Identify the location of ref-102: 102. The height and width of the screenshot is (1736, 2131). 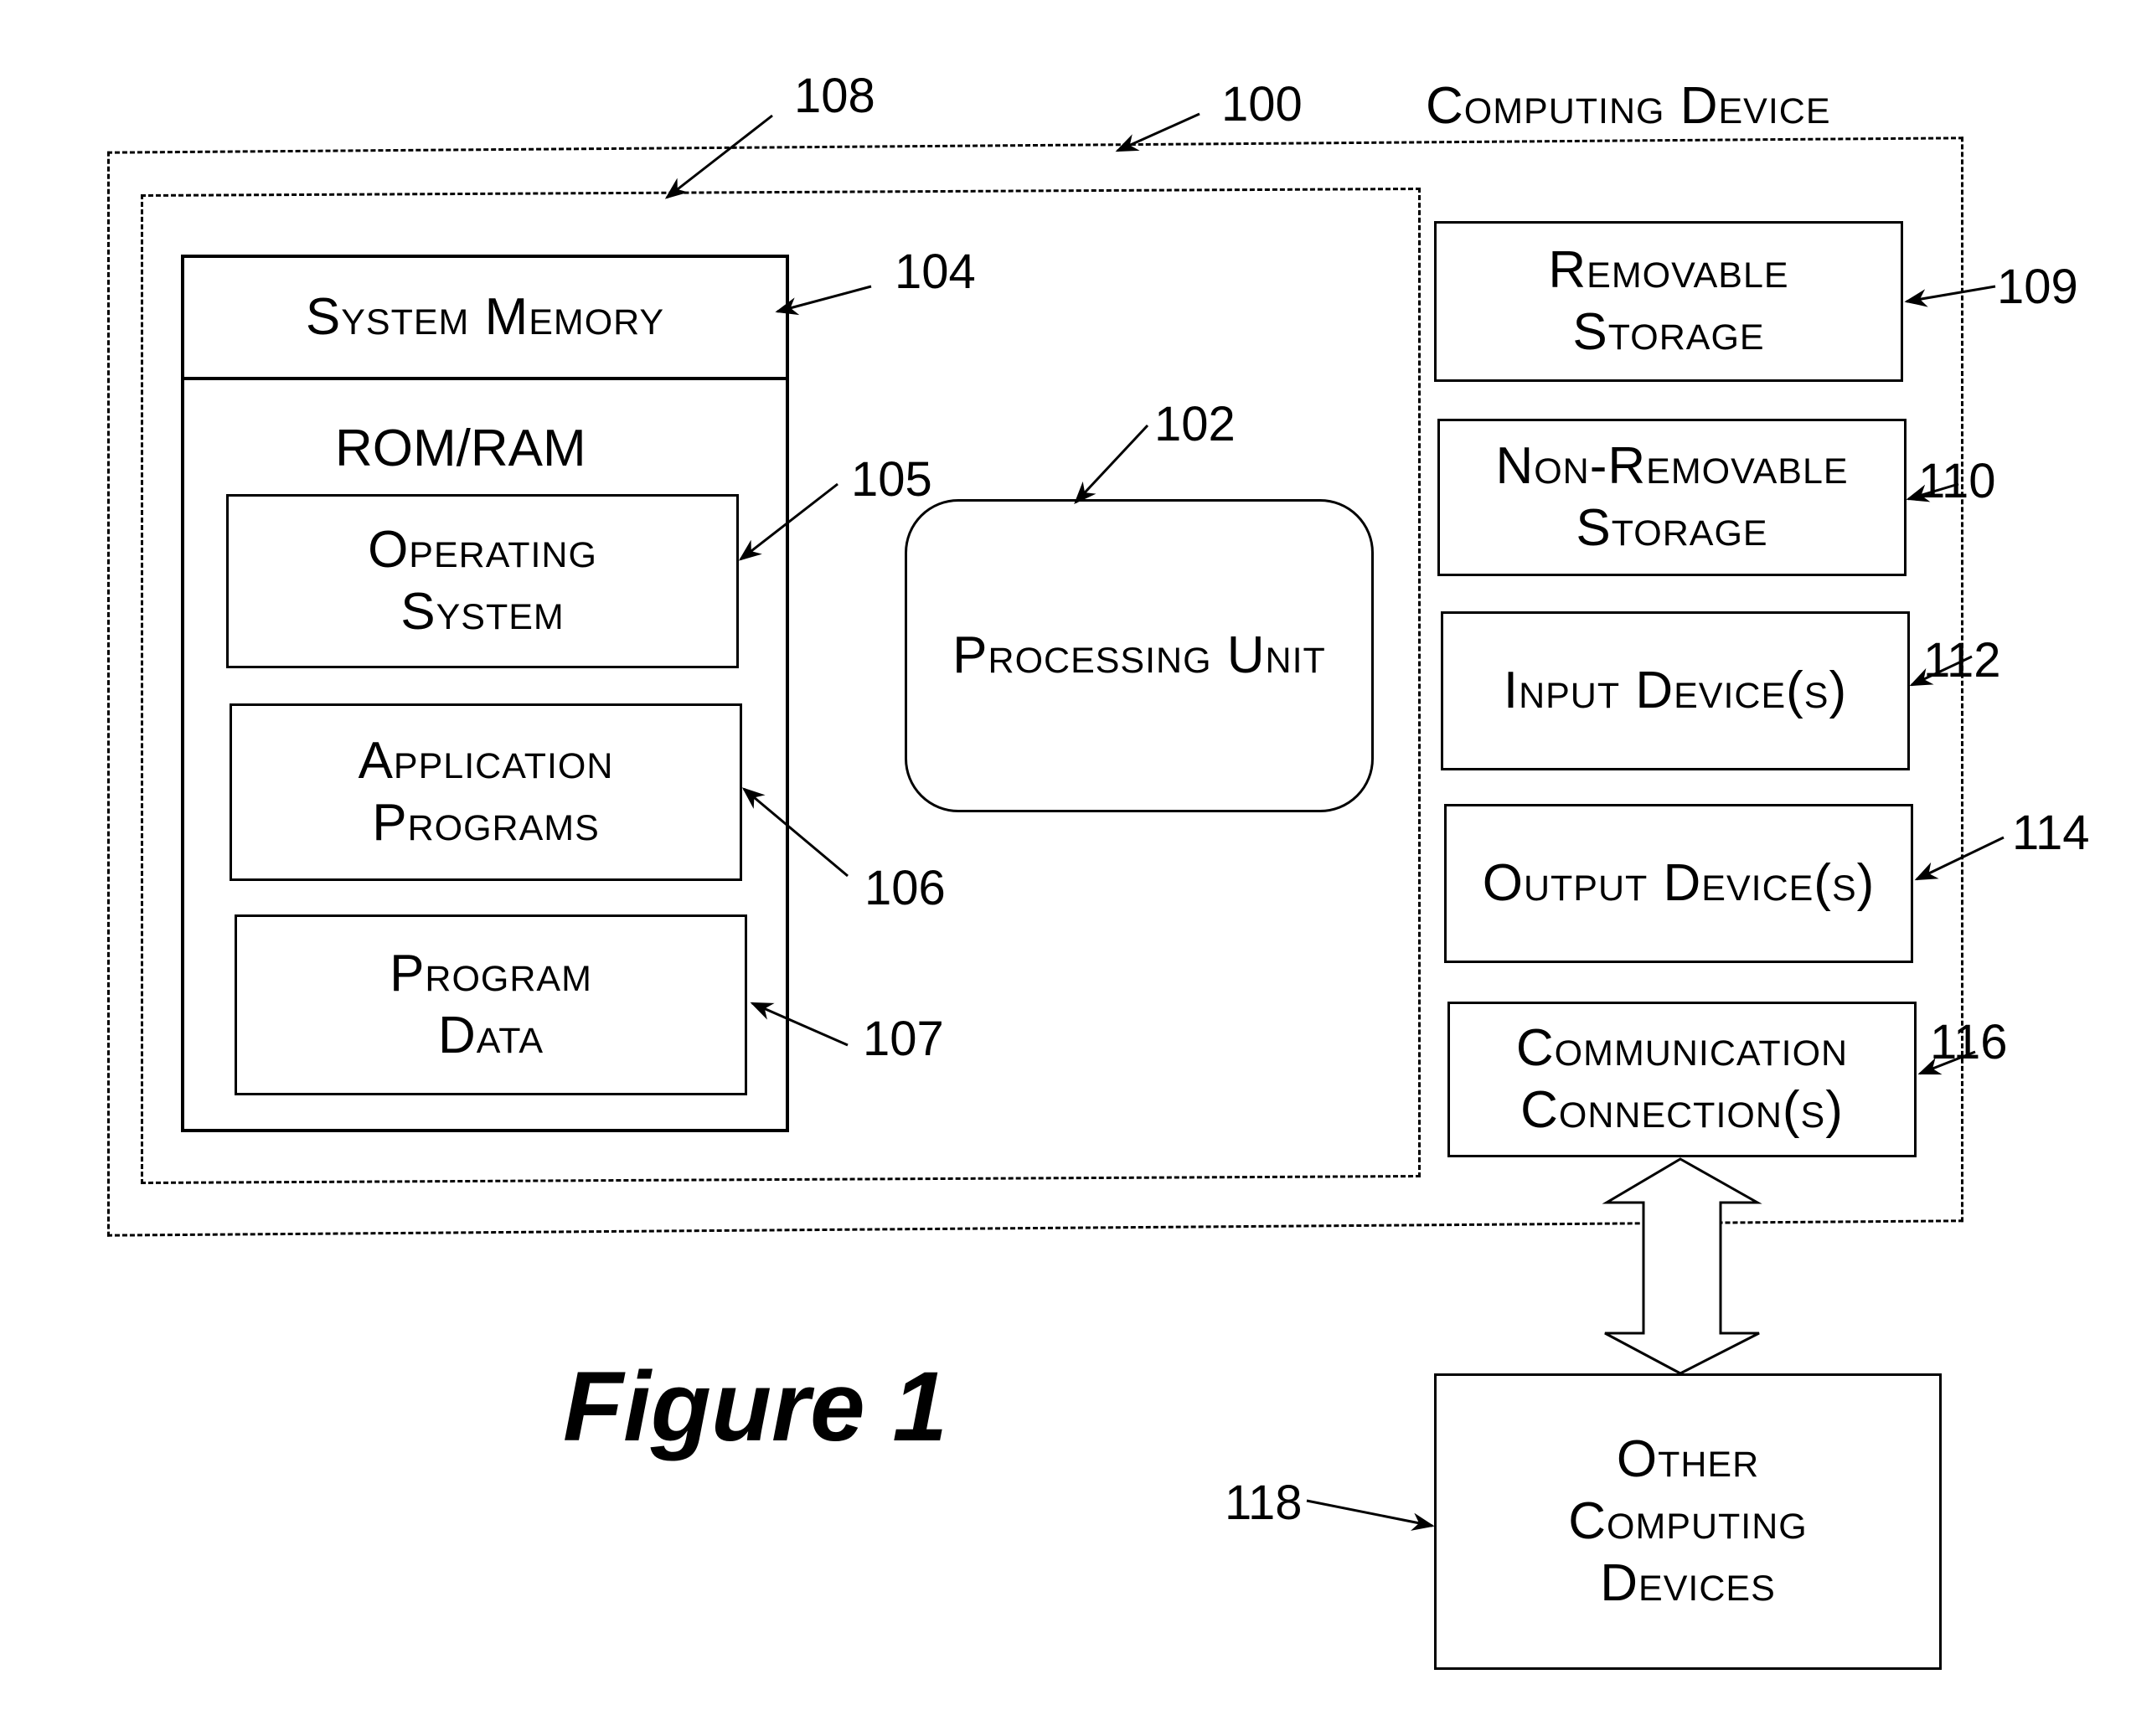
(1195, 424).